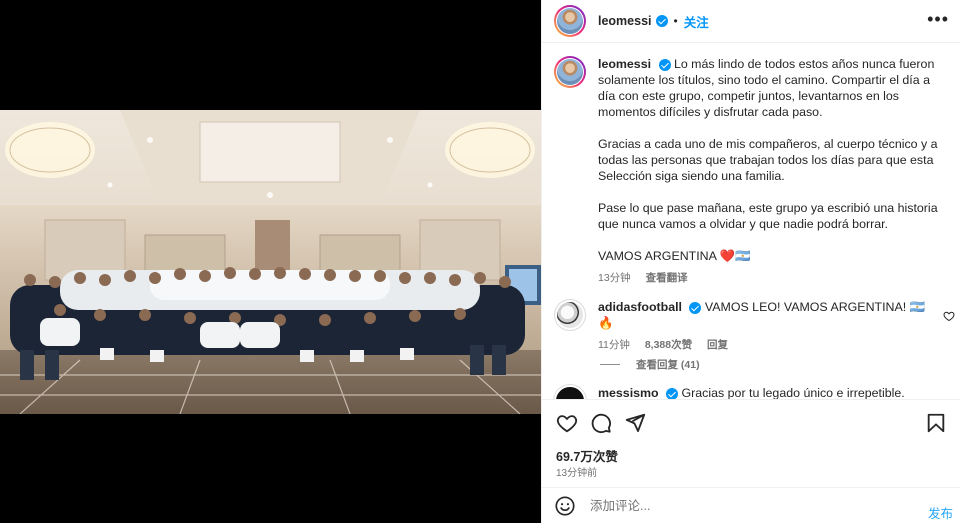 Image resolution: width=960 pixels, height=523 pixels. What do you see at coordinates (587, 455) in the screenshot?
I see `likes-count: 69.7万次赞` at bounding box center [587, 455].